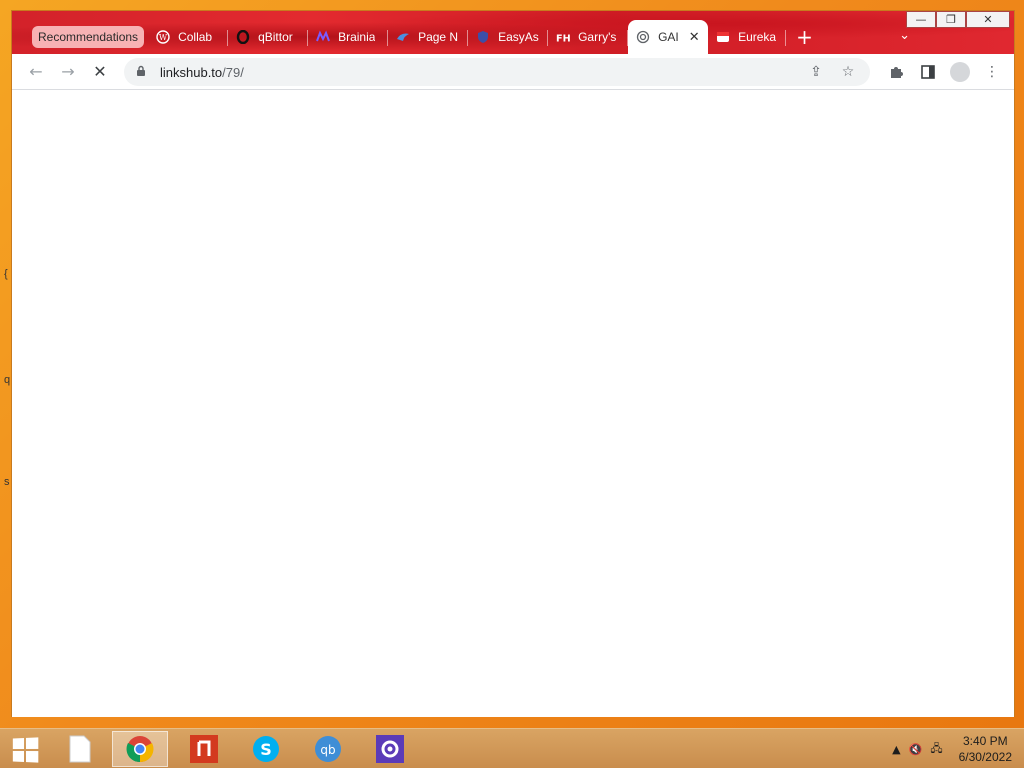 This screenshot has width=1024, height=768. What do you see at coordinates (390, 749) in the screenshot?
I see `settings-icon` at bounding box center [390, 749].